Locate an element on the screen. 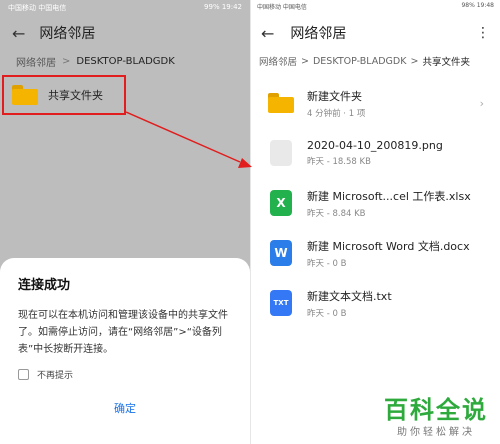  excel-file-icon: X is located at coordinates (281, 203).